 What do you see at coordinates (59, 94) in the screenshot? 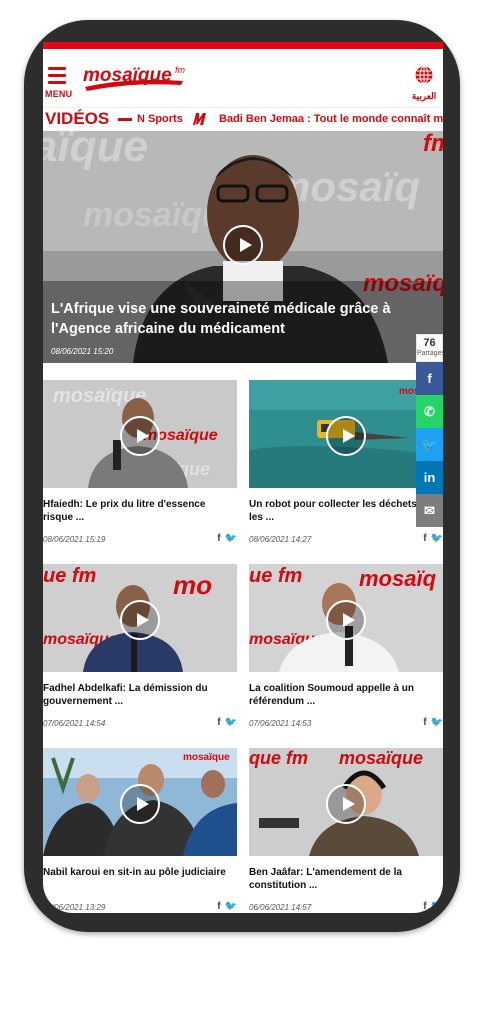
I see `menu-label: MENU` at bounding box center [59, 94].